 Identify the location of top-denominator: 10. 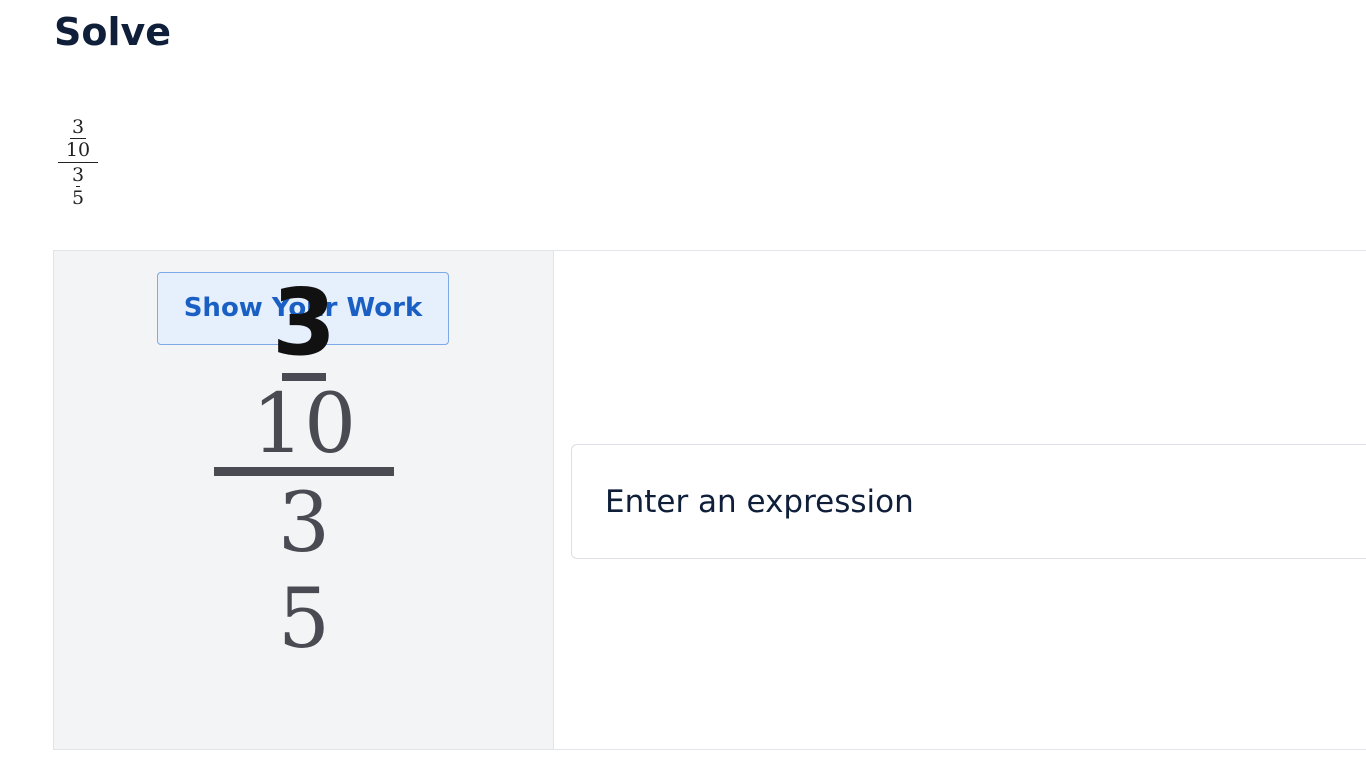
(78, 150).